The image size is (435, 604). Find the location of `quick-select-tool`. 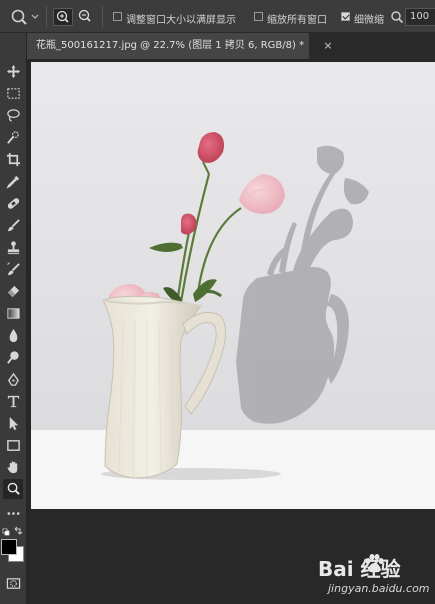

quick-select-tool is located at coordinates (13, 137).